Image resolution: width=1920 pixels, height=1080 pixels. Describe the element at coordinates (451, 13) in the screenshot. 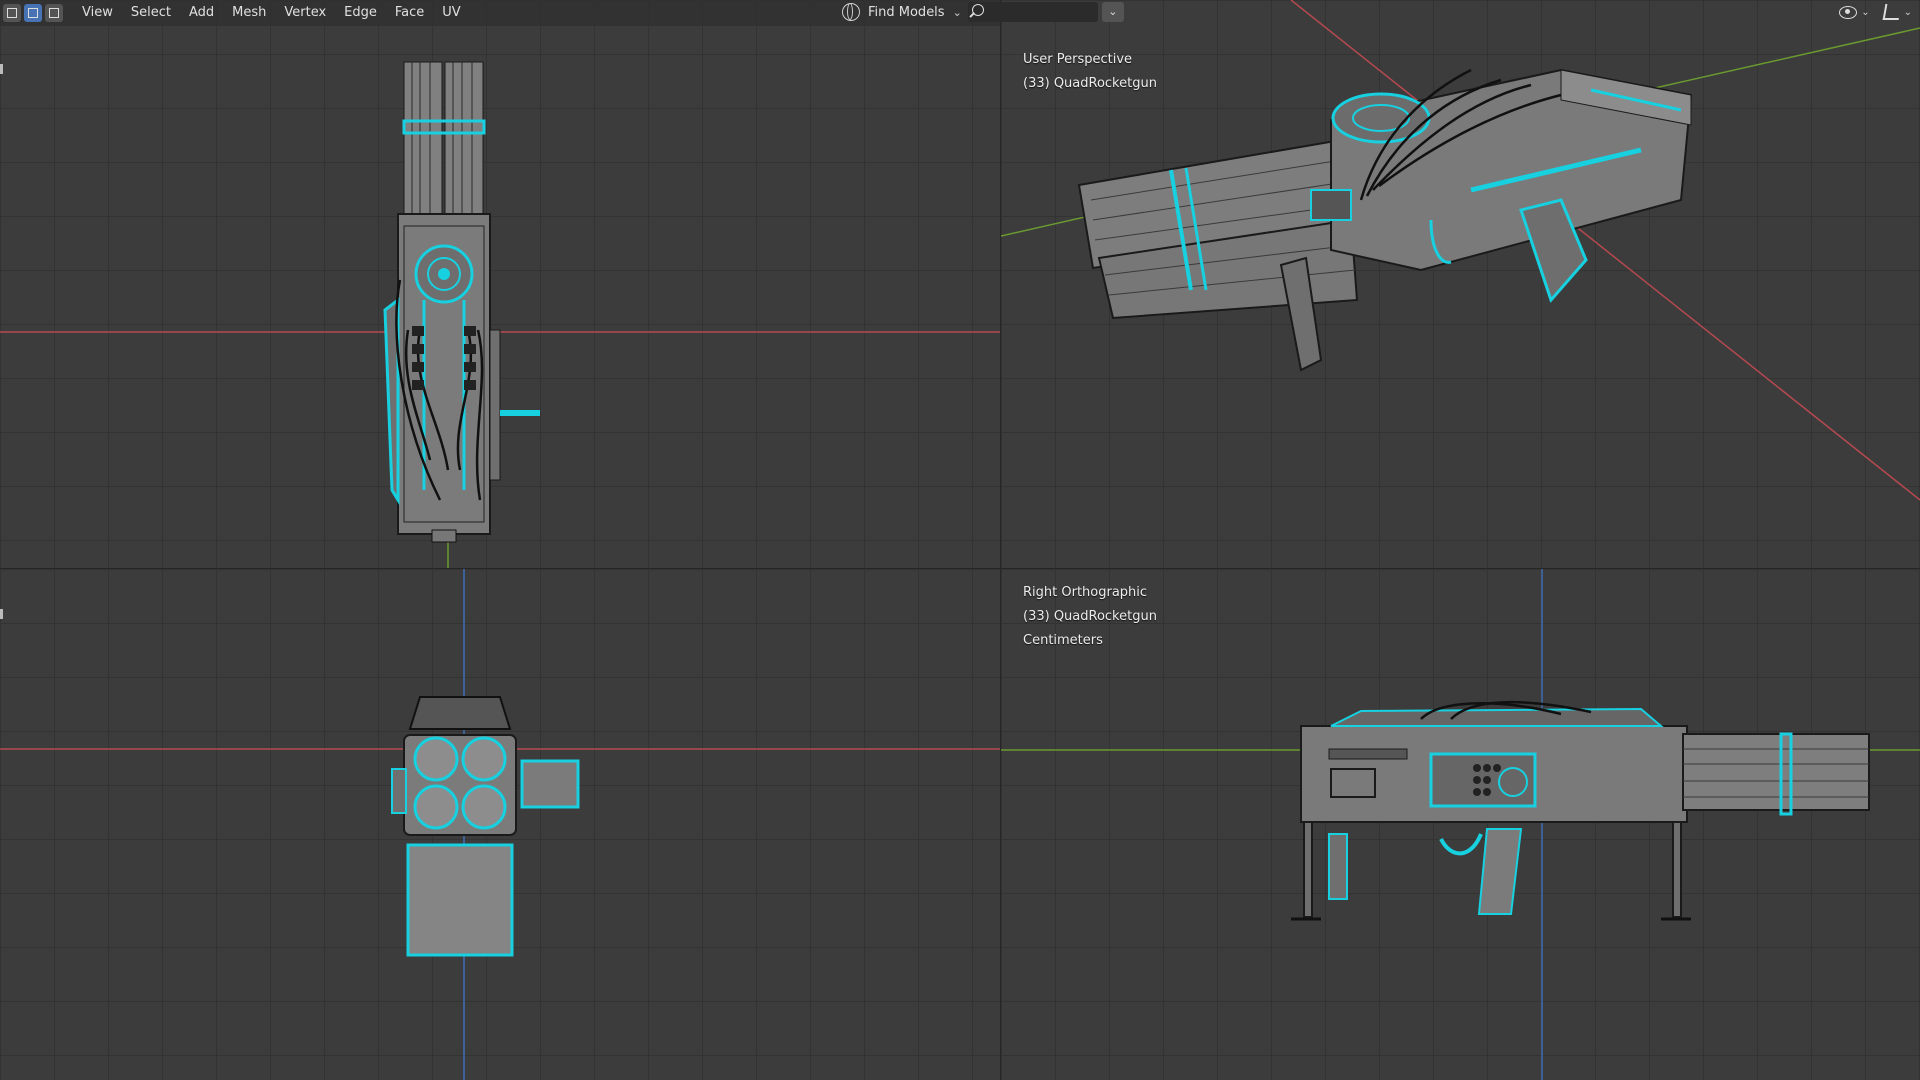

I see `menu-uv: UV` at that location.